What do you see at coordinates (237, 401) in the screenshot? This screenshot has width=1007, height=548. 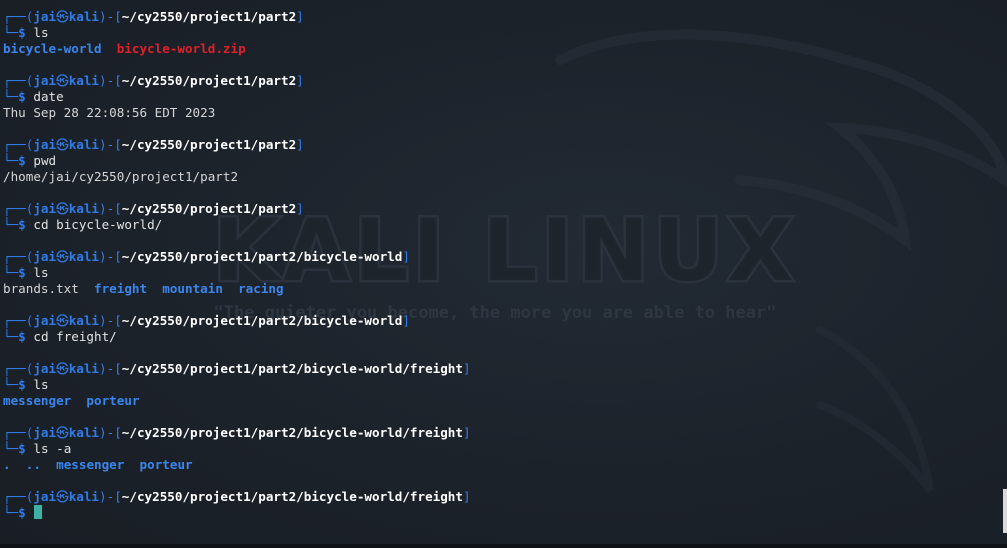 I see `output-line: messenger porteur` at bounding box center [237, 401].